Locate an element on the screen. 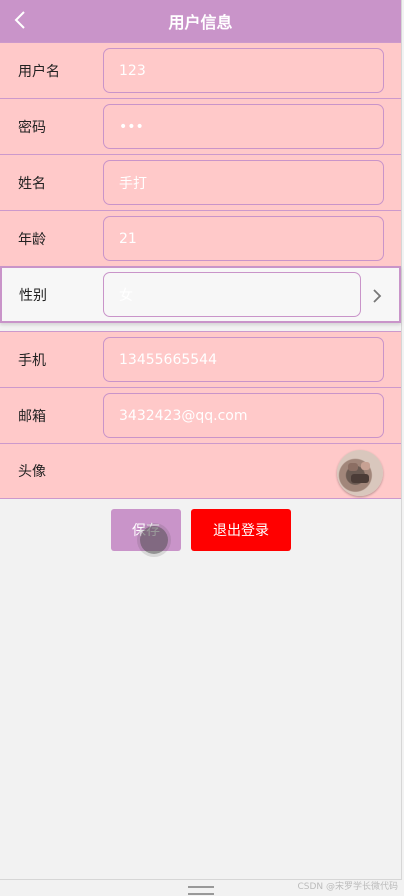 The width and height of the screenshot is (404, 896). age-label: 年龄 is located at coordinates (32, 239).